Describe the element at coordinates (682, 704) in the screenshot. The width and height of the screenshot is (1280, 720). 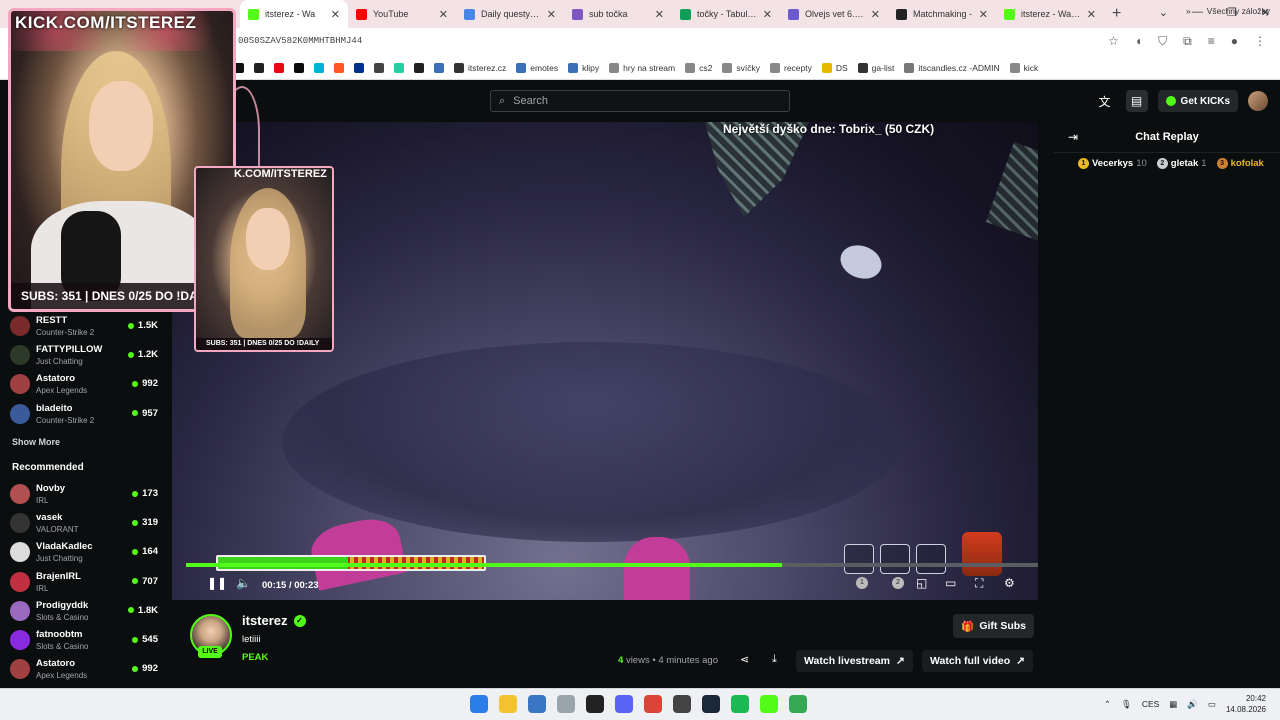
I see `app-icon` at that location.